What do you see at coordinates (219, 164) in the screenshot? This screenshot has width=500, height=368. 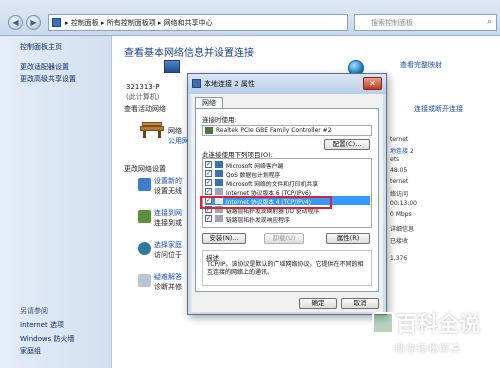 I see `client-icon` at bounding box center [219, 164].